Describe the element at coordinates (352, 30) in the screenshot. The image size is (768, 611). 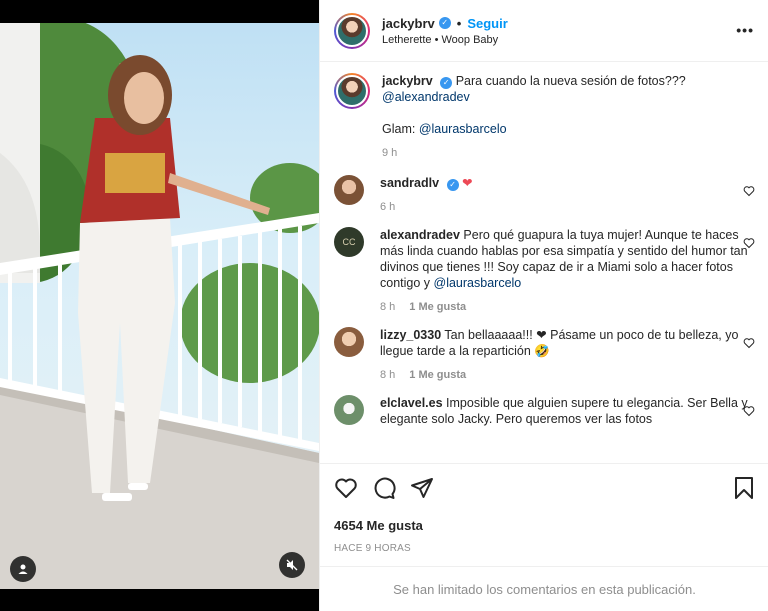
I see `author-avatar` at that location.